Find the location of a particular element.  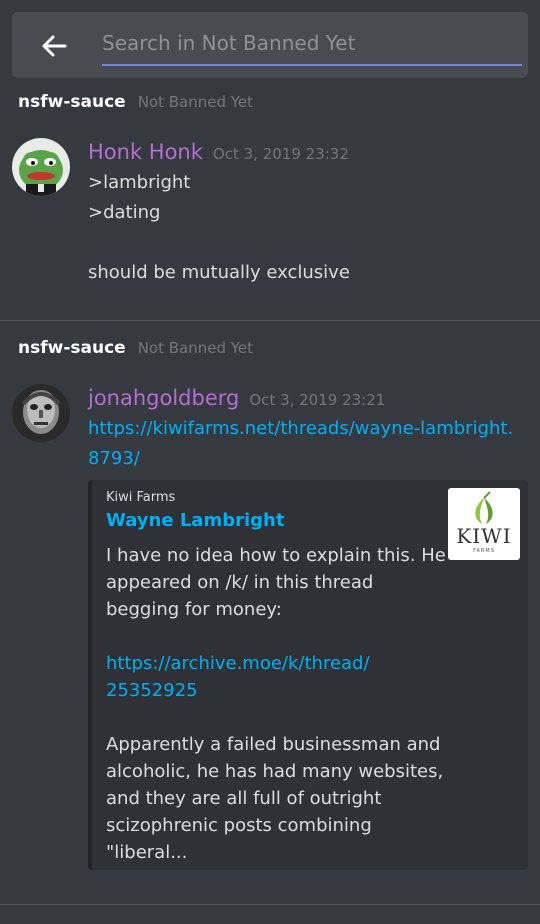

embed-thumbnail: KIWI FARMS is located at coordinates (484, 524).